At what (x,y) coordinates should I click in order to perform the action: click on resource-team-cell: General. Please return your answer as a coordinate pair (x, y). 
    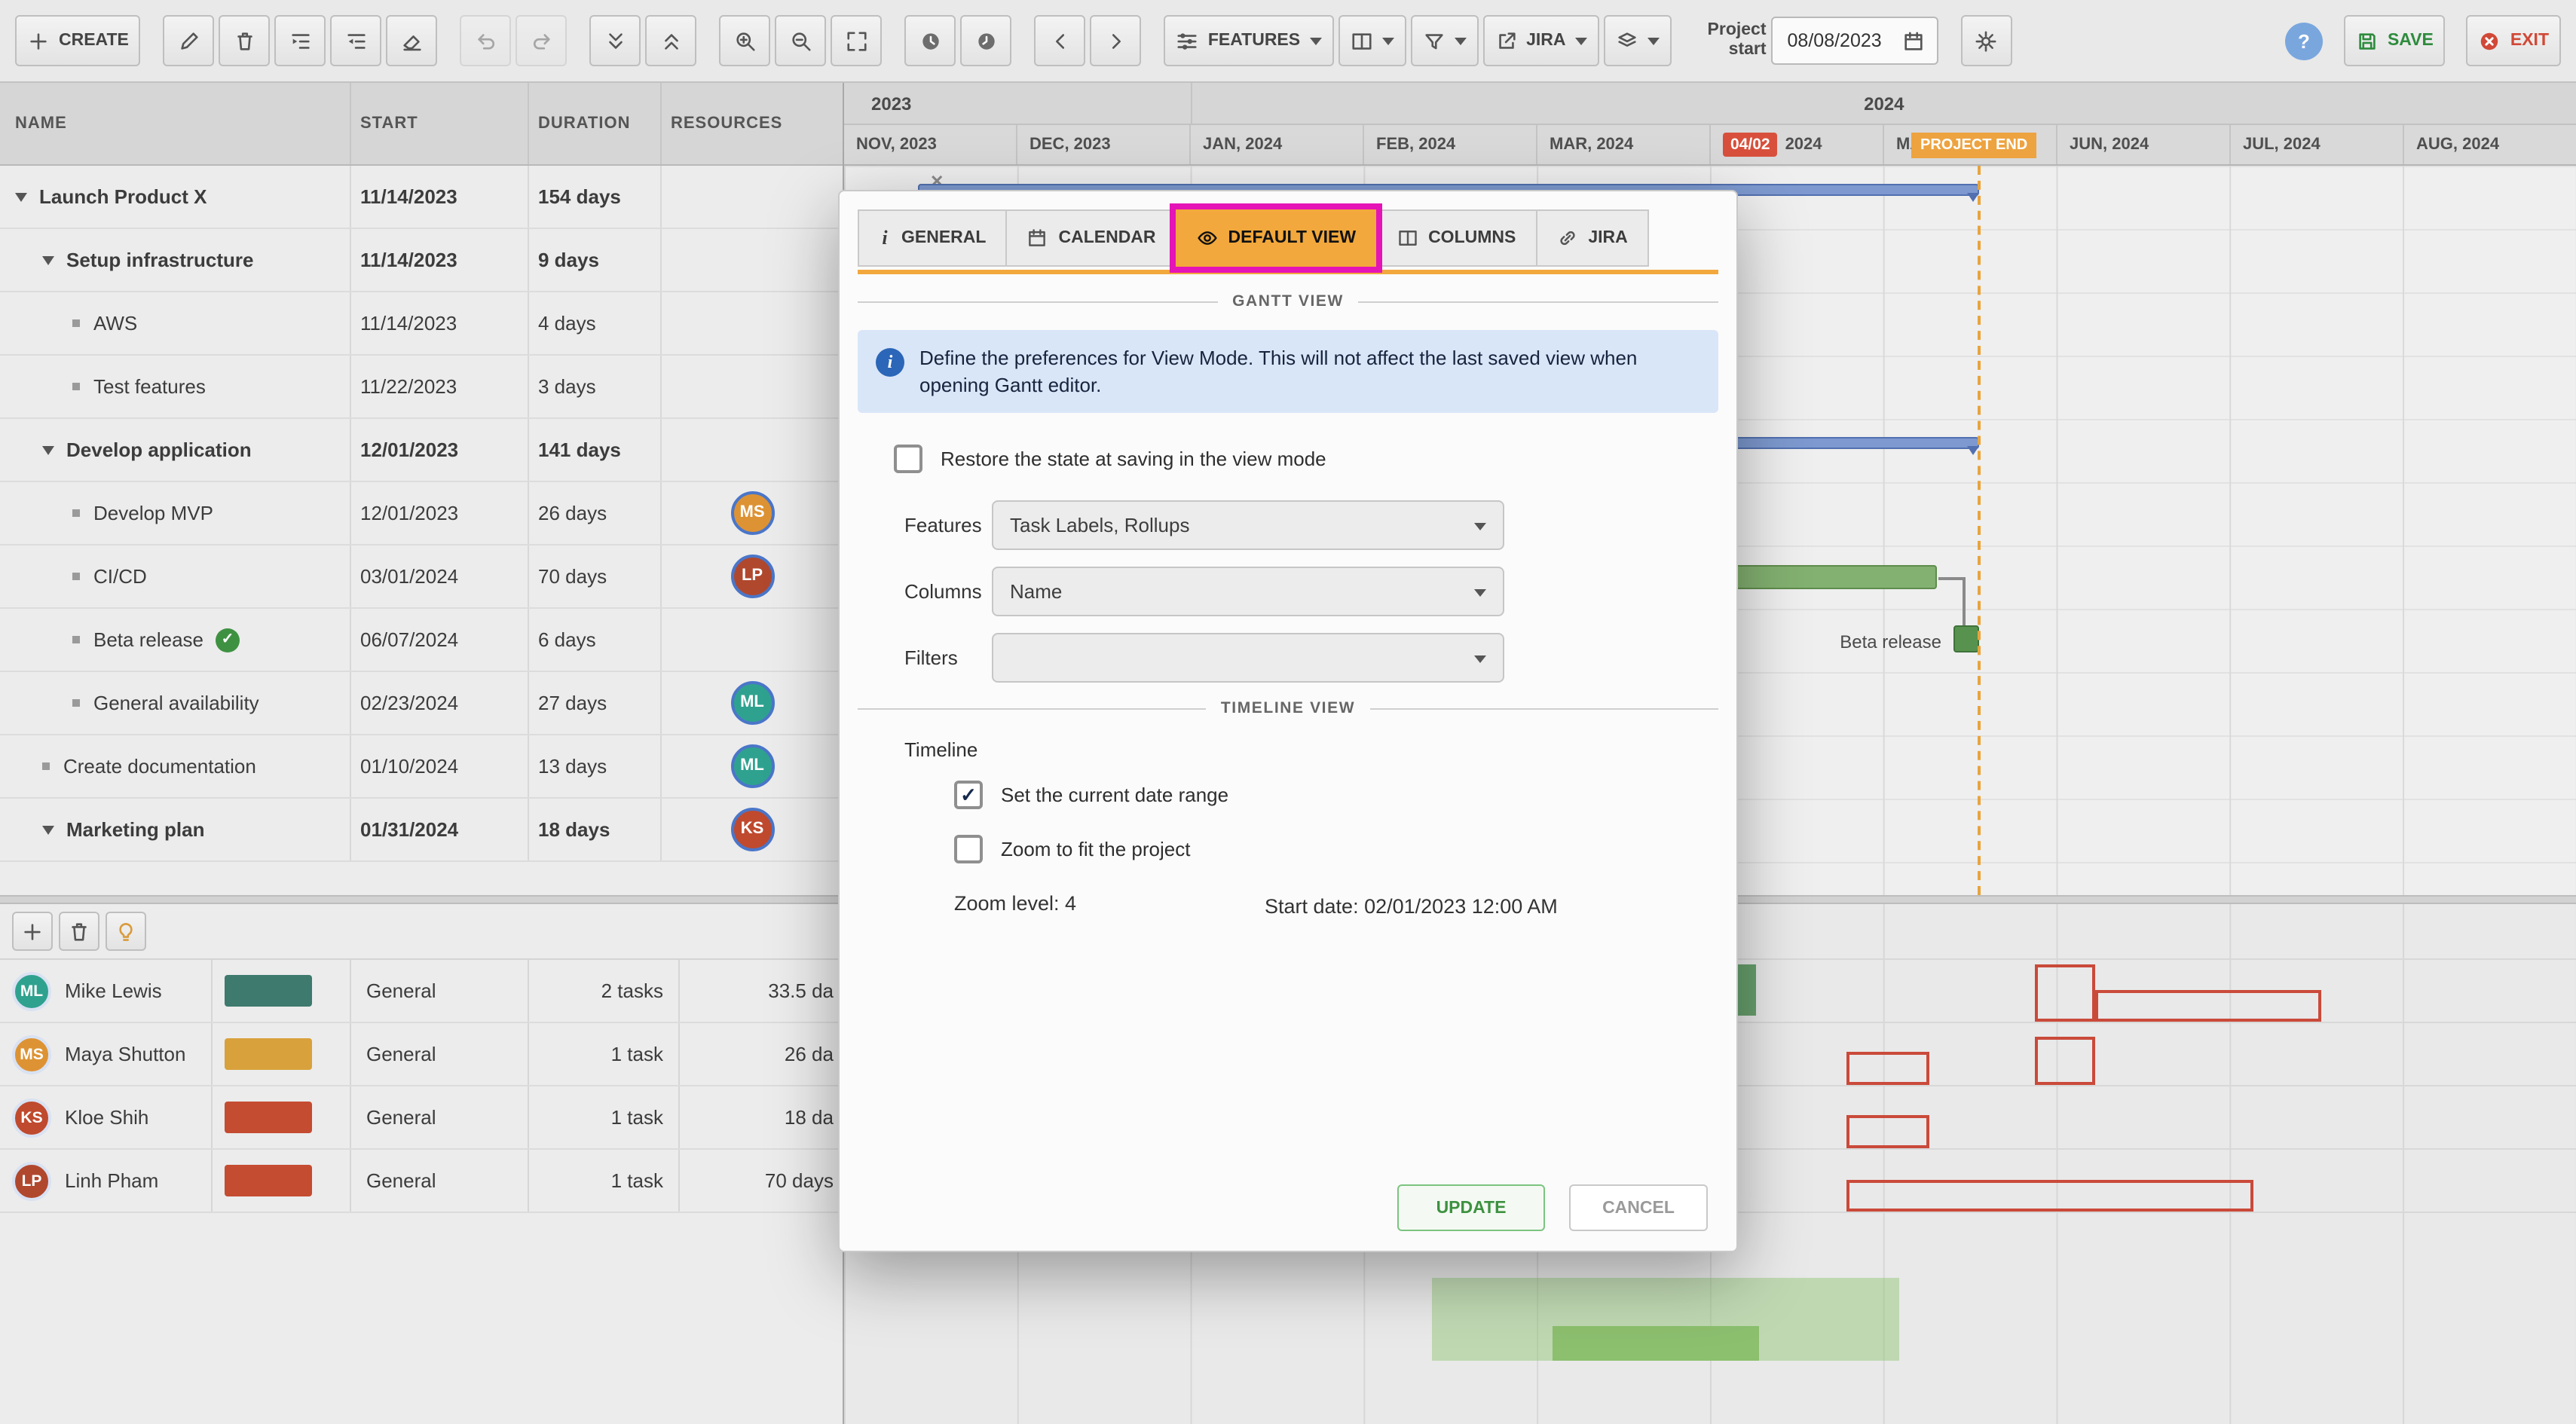
    Looking at the image, I should click on (439, 991).